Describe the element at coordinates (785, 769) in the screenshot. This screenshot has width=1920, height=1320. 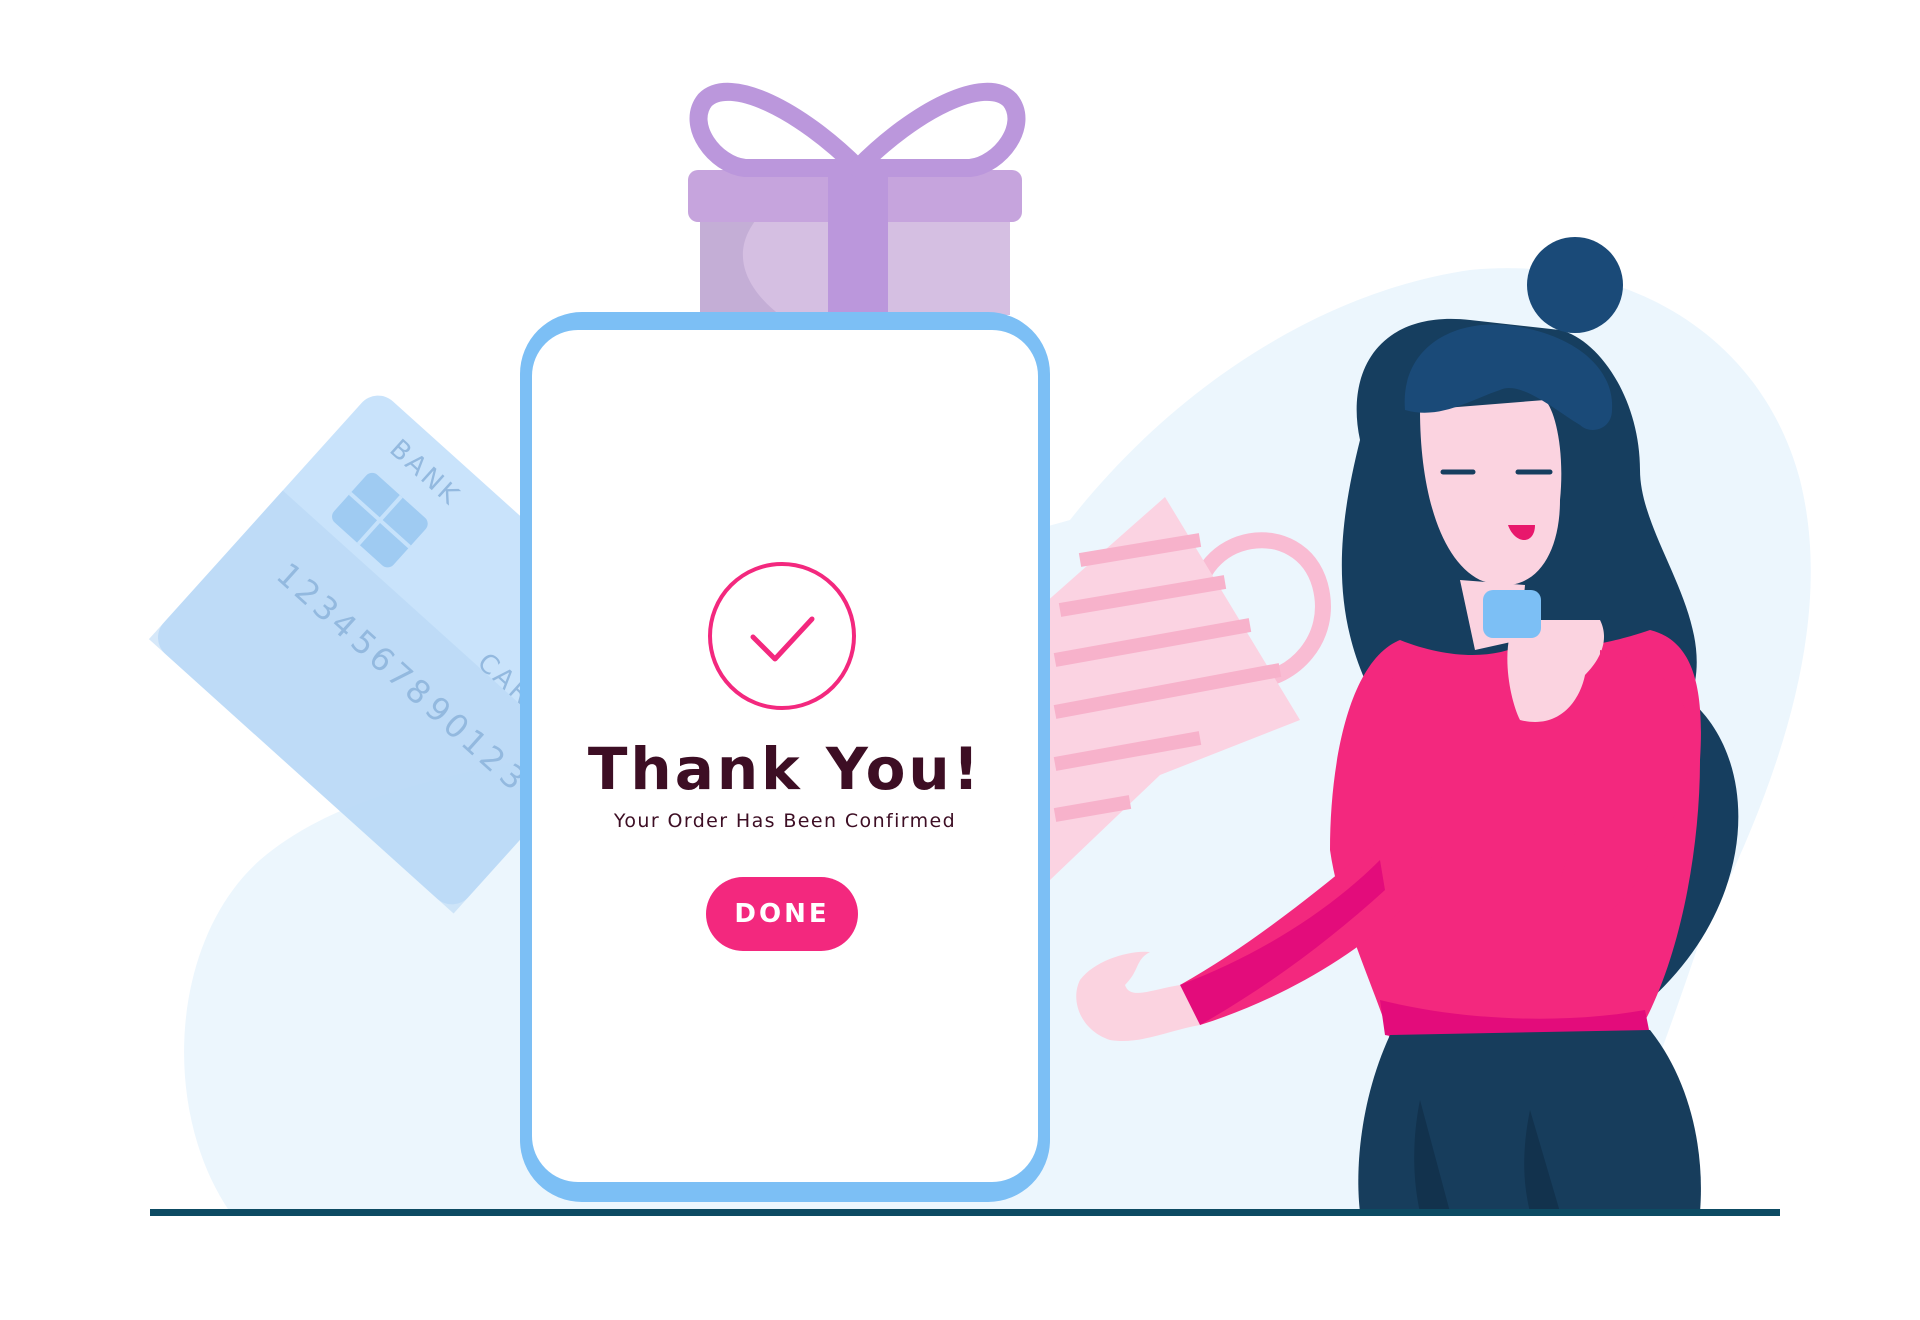
I see `page-title: Thank You!` at that location.